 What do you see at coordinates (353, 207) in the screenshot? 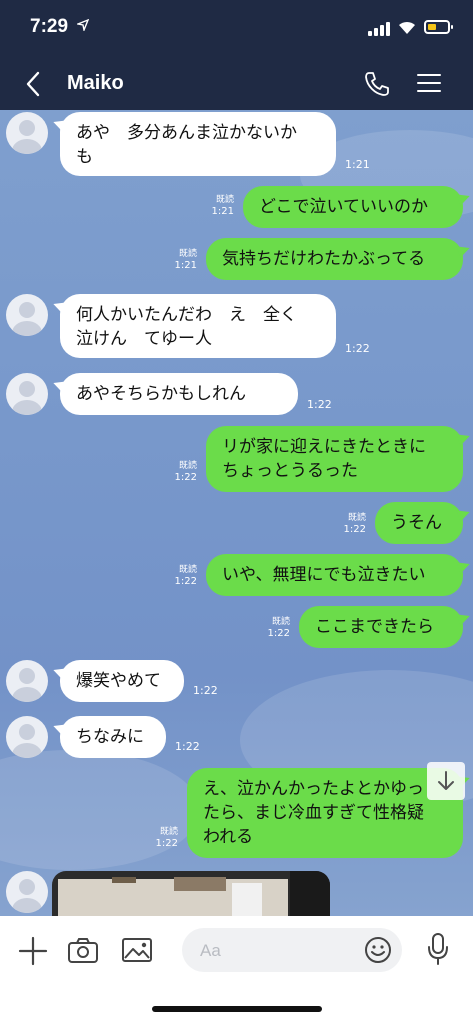
I see `outgoing-message: どこで泣いていいのか` at bounding box center [353, 207].